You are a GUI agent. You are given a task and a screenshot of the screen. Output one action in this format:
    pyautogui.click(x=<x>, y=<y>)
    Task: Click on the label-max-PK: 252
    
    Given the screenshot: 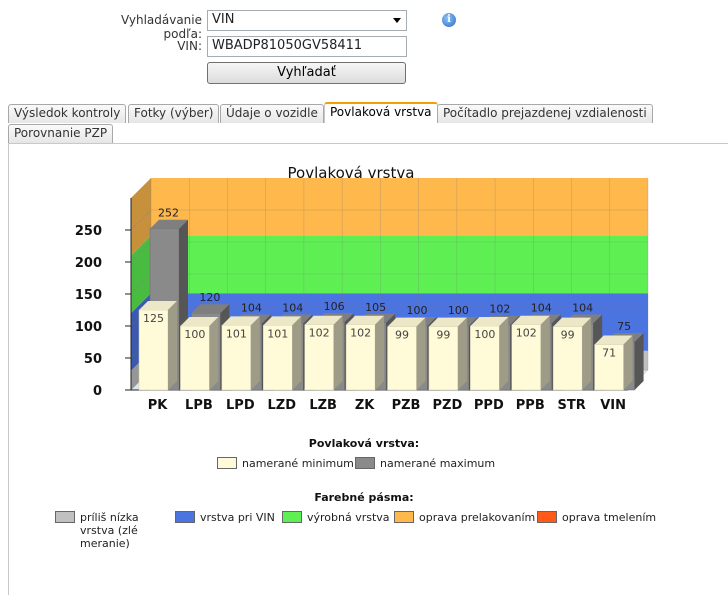 What is the action you would take?
    pyautogui.click(x=168, y=213)
    